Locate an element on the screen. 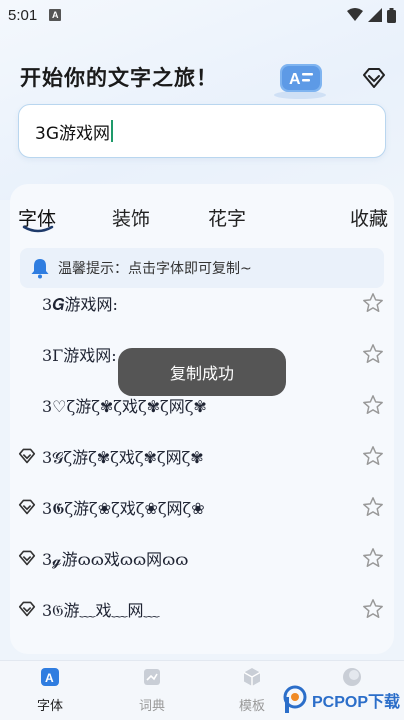 This screenshot has height=720, width=404. dictionary-icon is located at coordinates (152, 677).